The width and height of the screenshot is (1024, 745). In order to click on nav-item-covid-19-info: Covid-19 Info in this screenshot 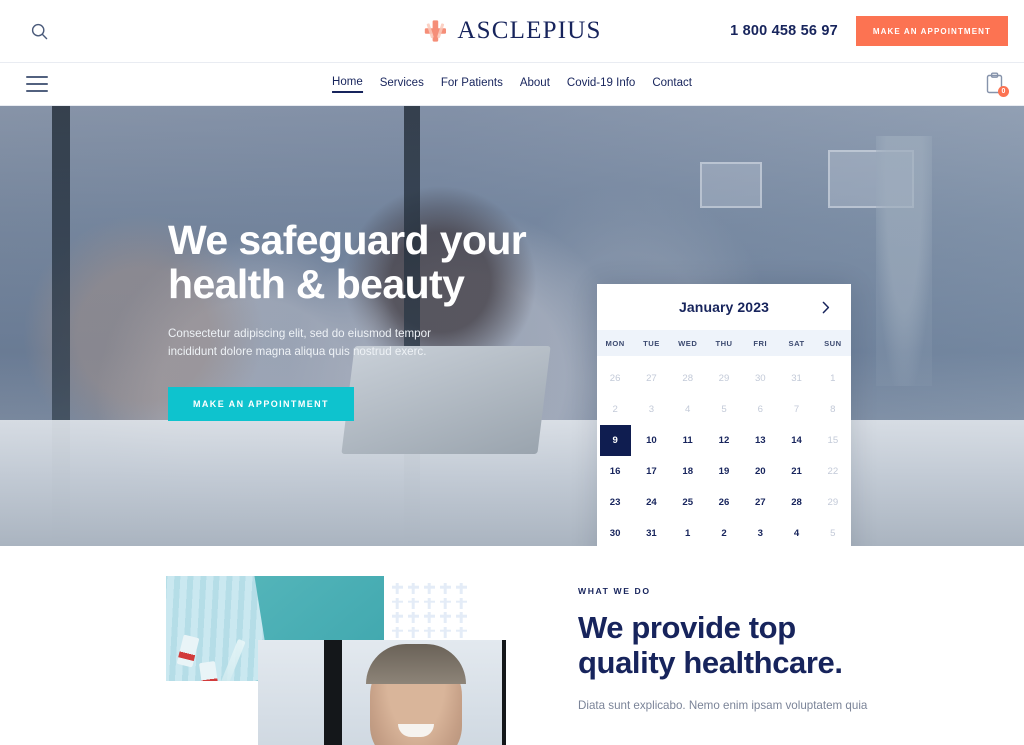, I will do `click(601, 84)`.